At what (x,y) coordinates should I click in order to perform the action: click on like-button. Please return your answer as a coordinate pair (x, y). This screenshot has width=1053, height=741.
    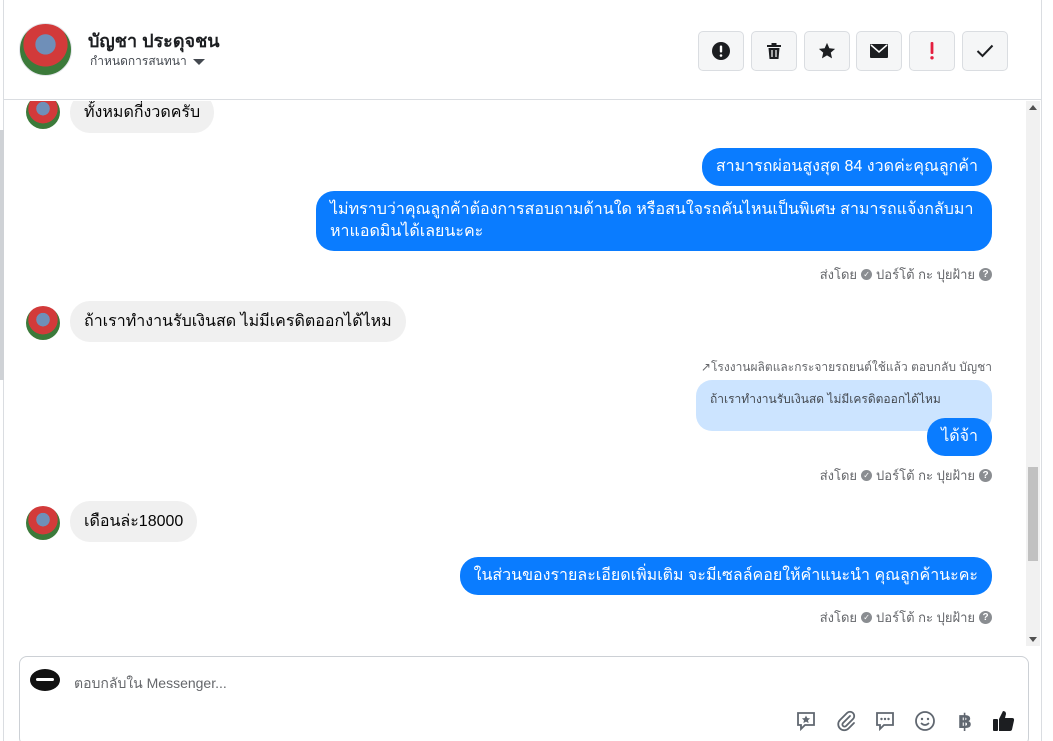
    Looking at the image, I should click on (1004, 721).